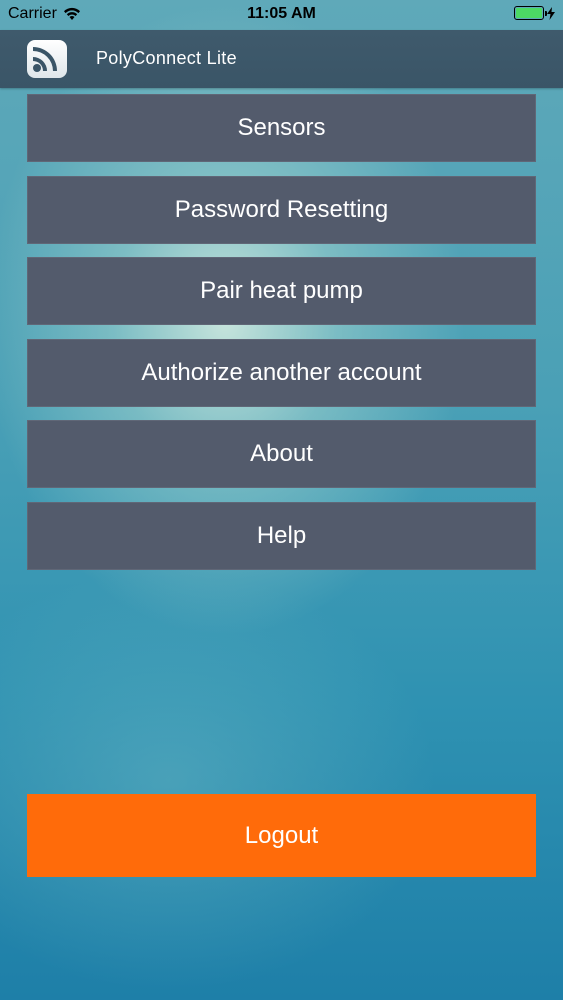 This screenshot has width=563, height=1000. I want to click on help-button: Help, so click(281, 535).